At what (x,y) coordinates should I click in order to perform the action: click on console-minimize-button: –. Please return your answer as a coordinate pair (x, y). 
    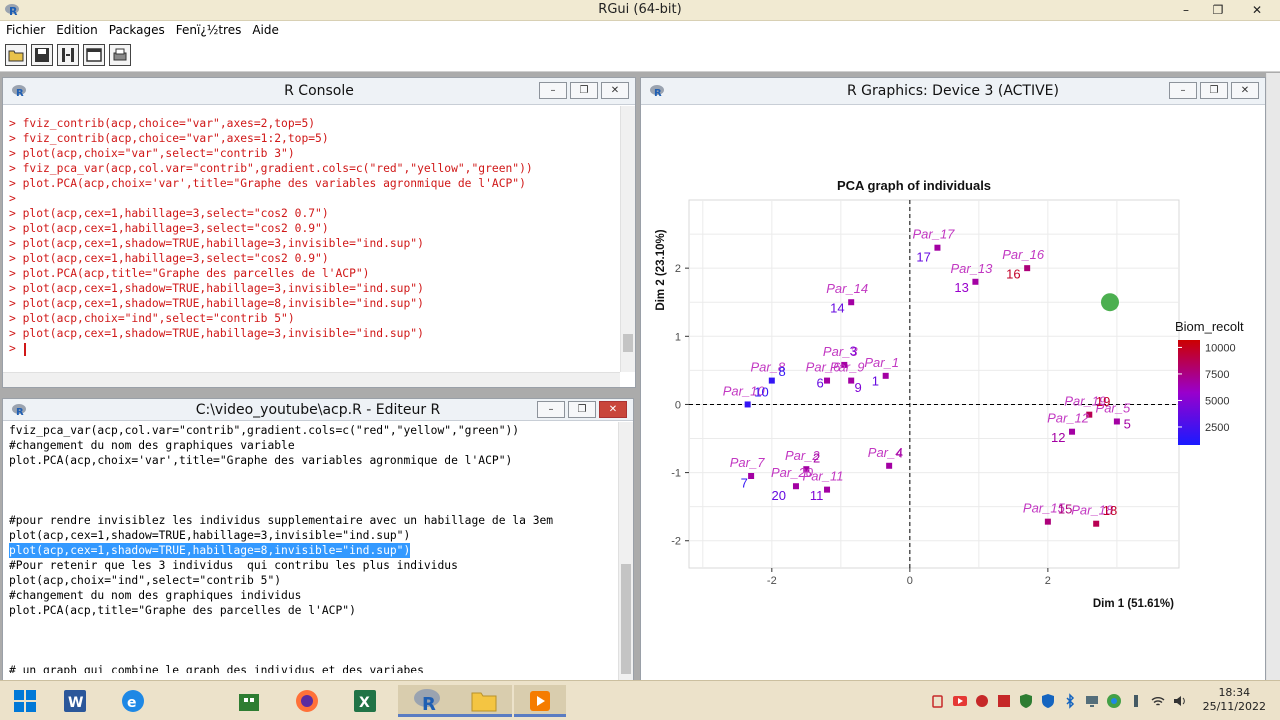
    Looking at the image, I should click on (553, 90).